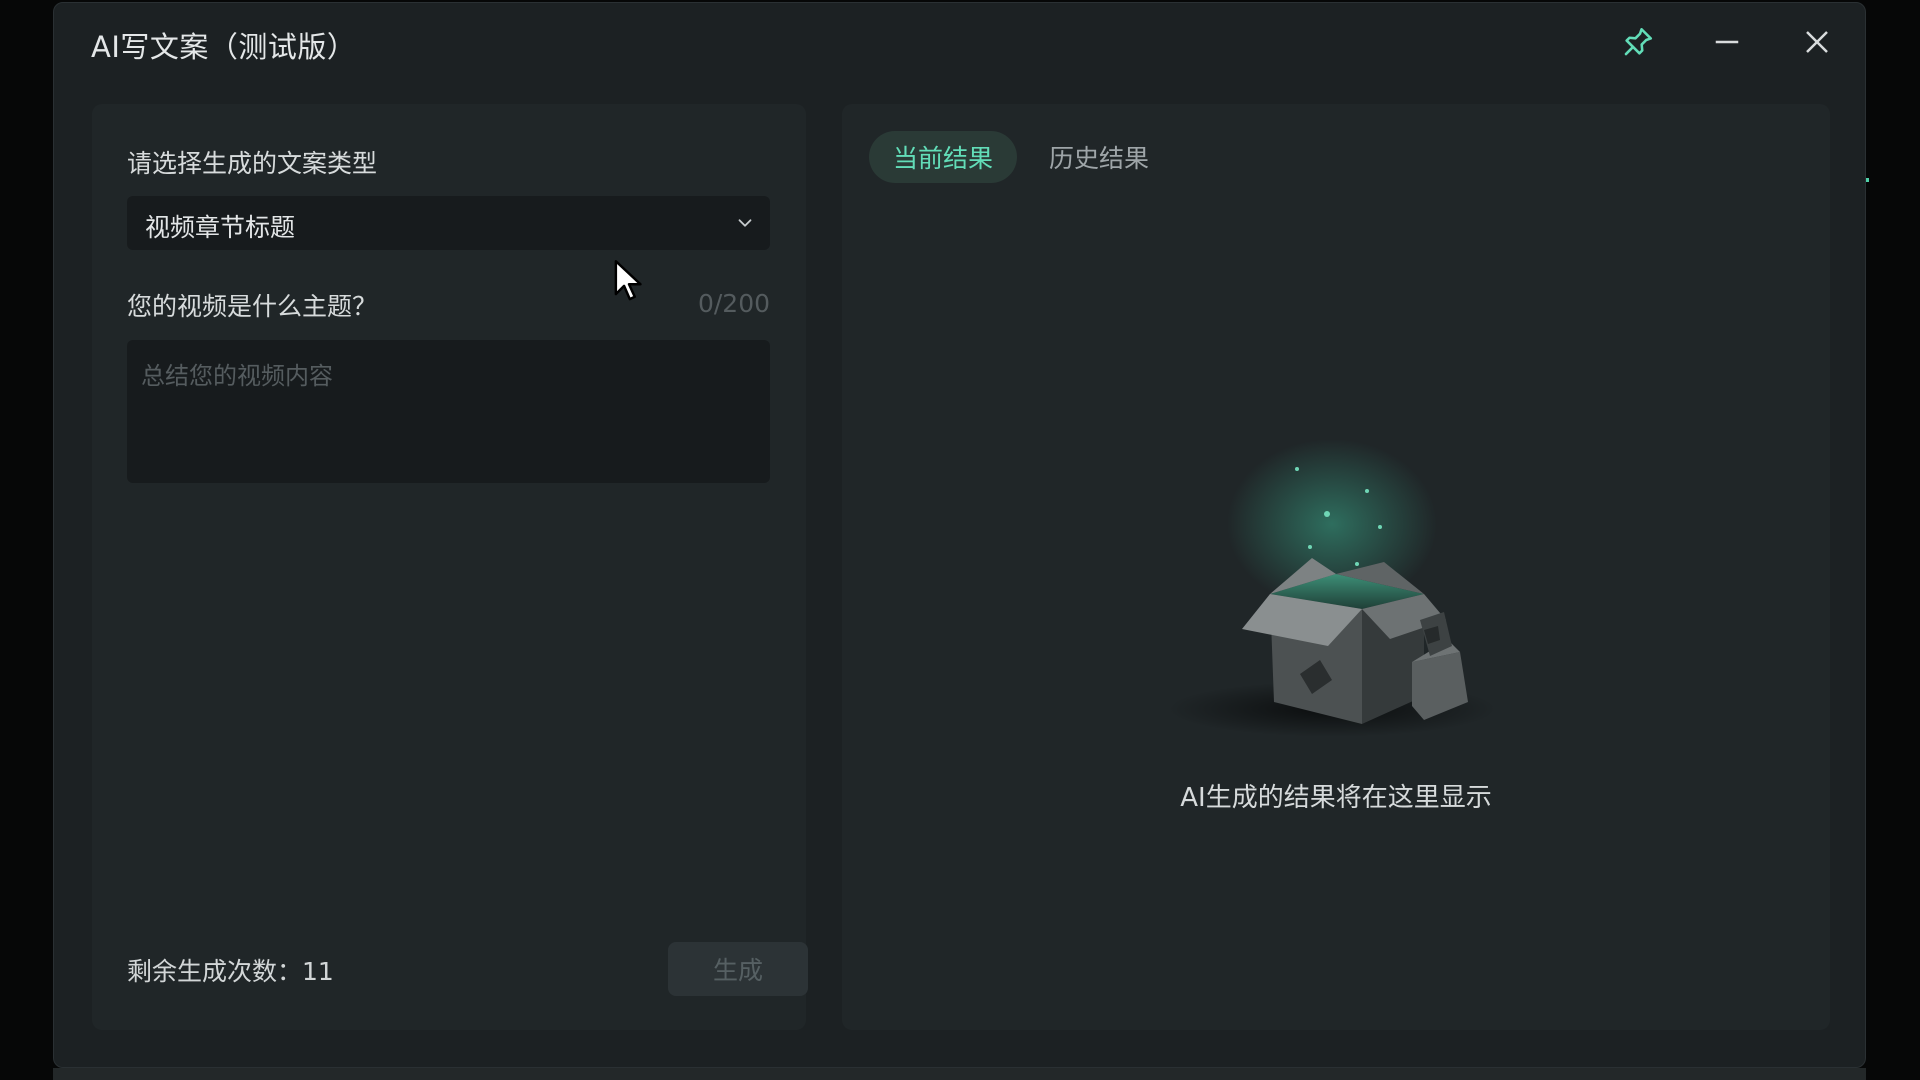  Describe the element at coordinates (448, 223) in the screenshot. I see `copy-type-select: 视频章节标题` at that location.